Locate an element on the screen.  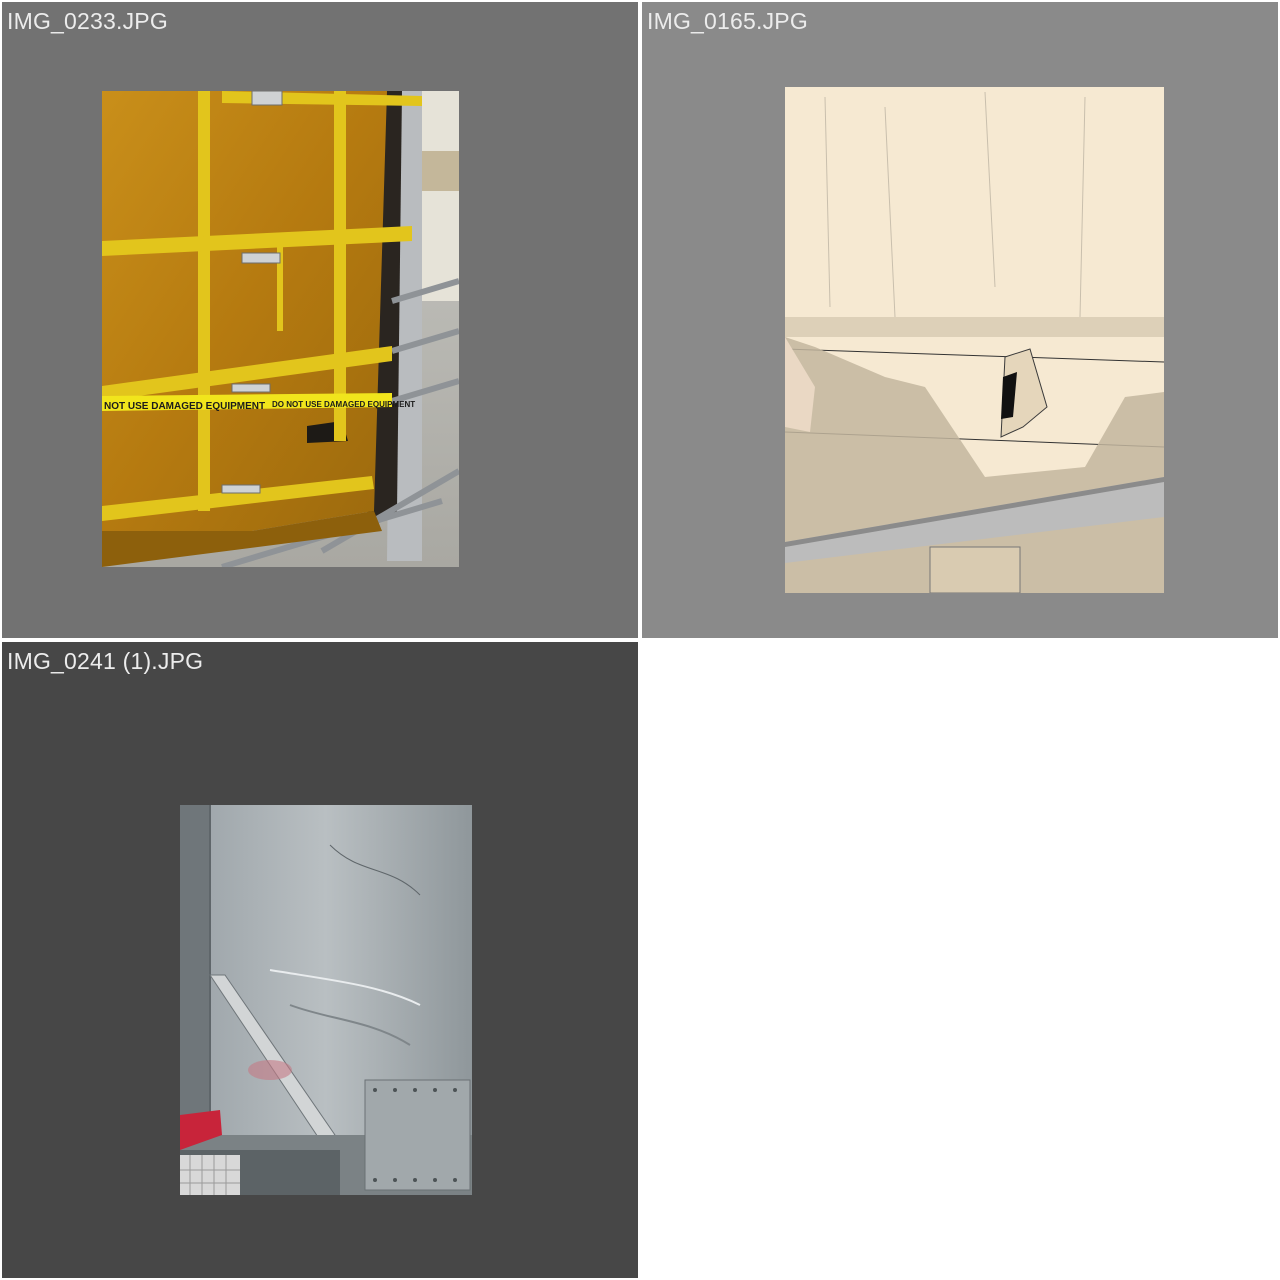
dented-metal-panel-image is located at coordinates (326, 1000).